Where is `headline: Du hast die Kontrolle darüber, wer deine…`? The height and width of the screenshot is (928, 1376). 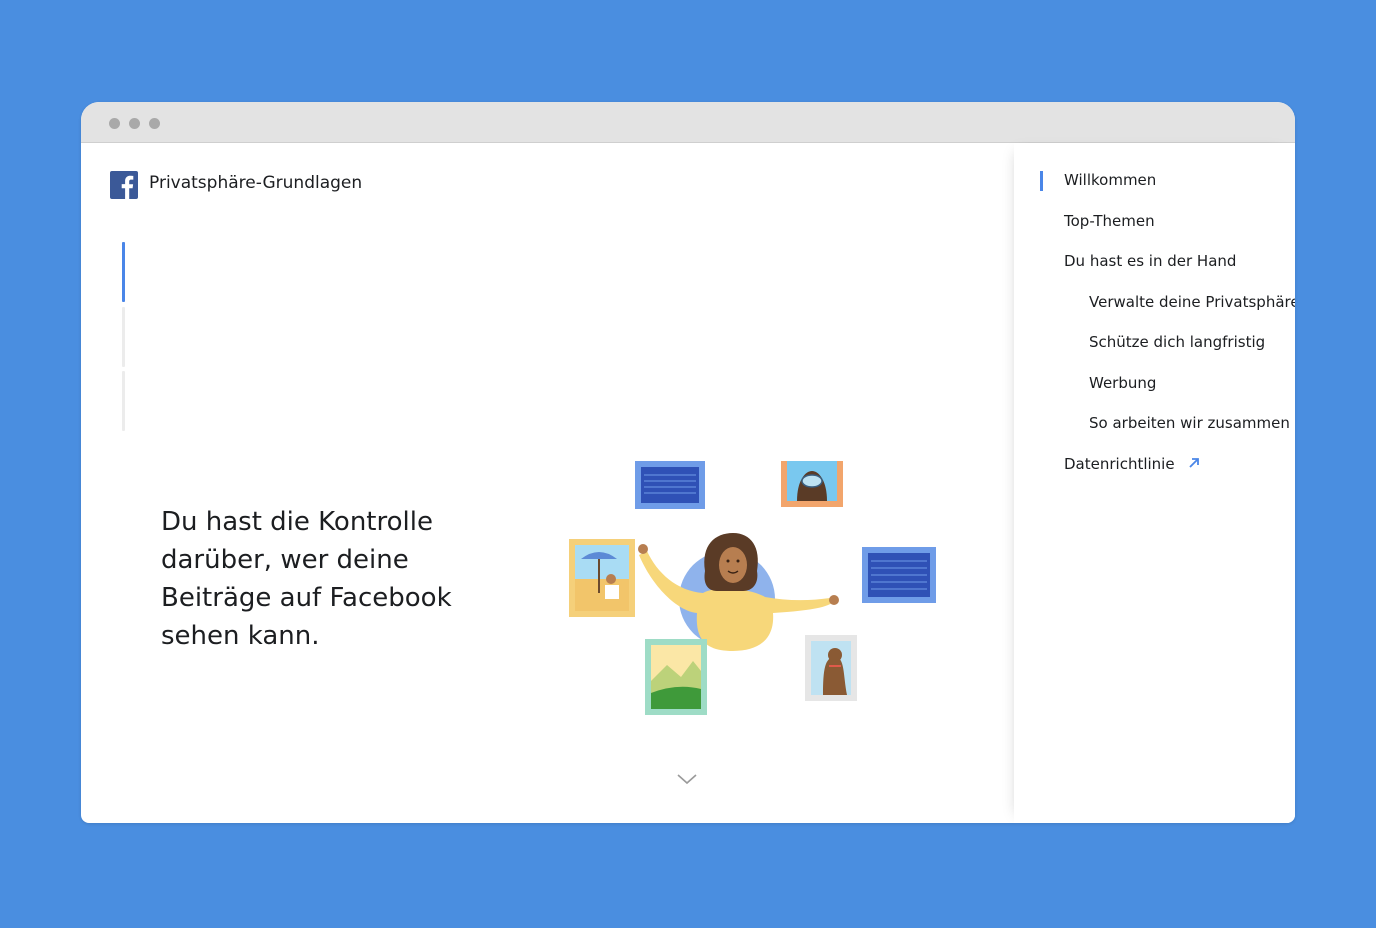
headline: Du hast die Kontrolle darüber, wer deine… is located at coordinates (306, 579).